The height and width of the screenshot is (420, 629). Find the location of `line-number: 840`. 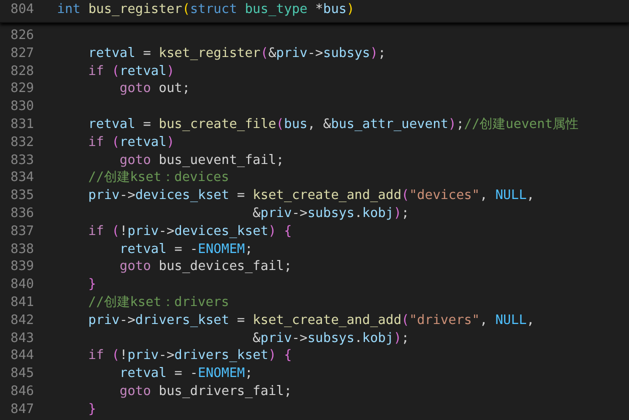

line-number: 840 is located at coordinates (22, 285).